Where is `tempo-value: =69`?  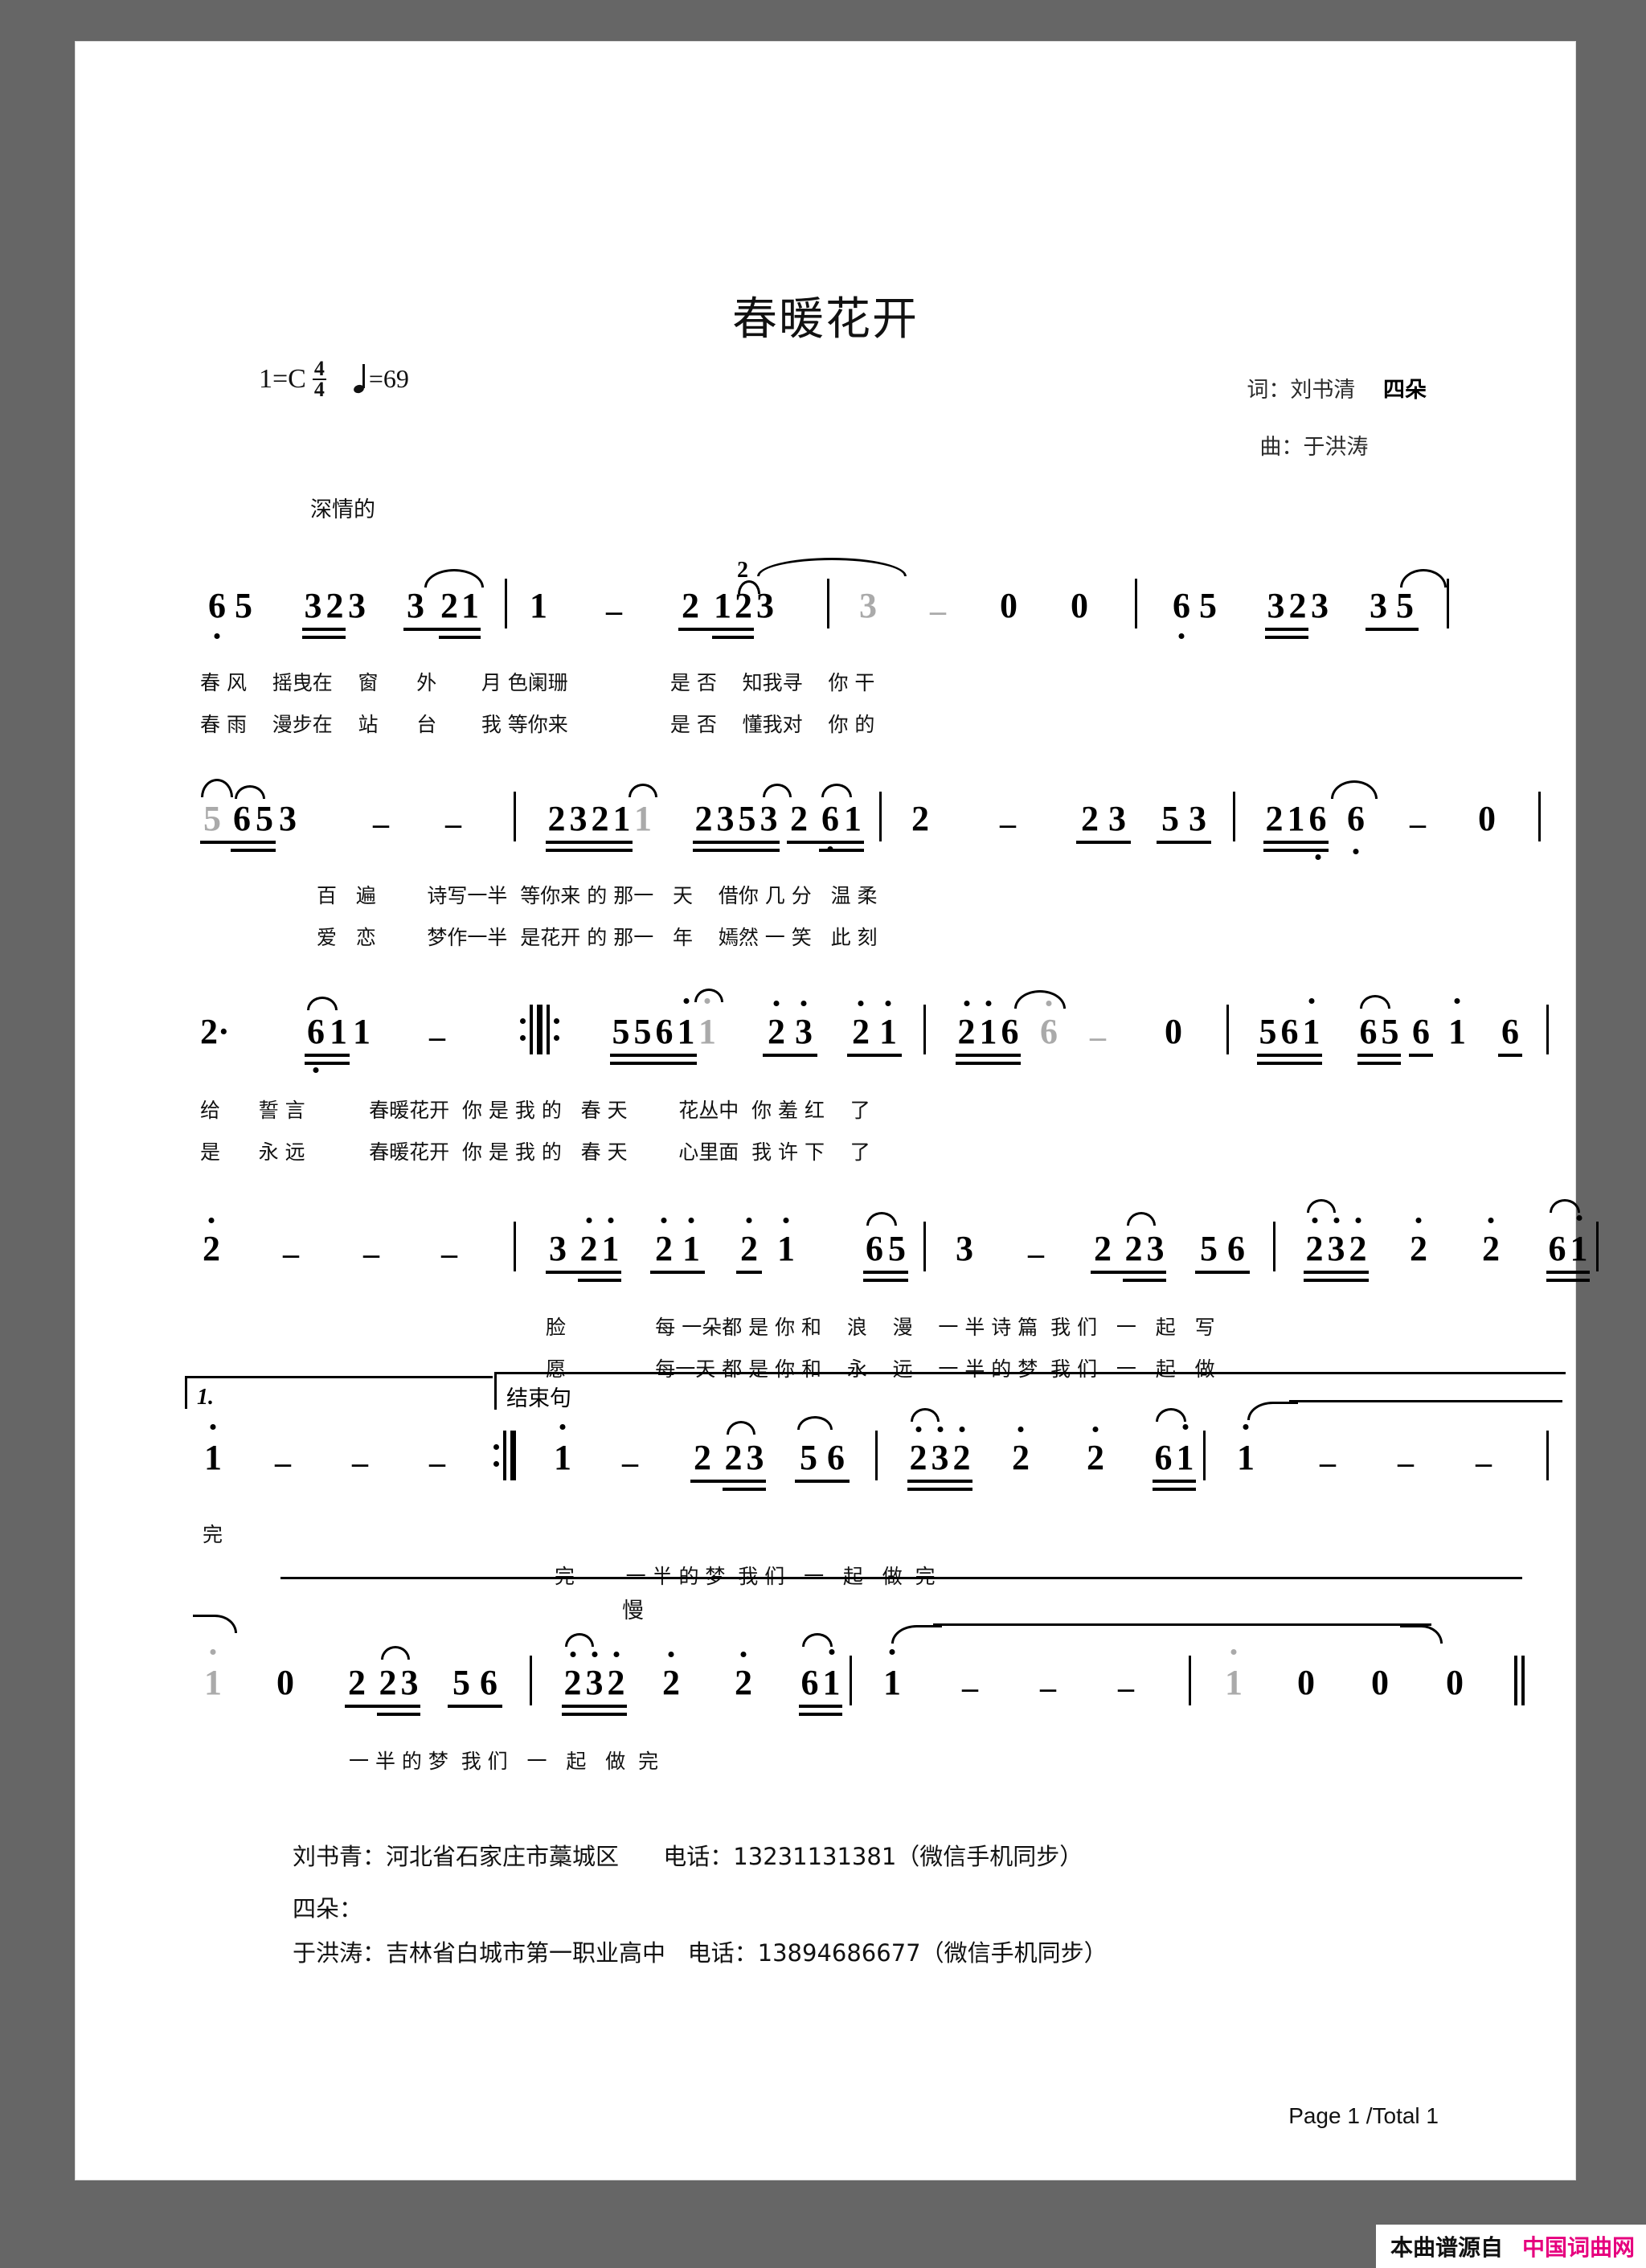
tempo-value: =69 is located at coordinates (388, 379).